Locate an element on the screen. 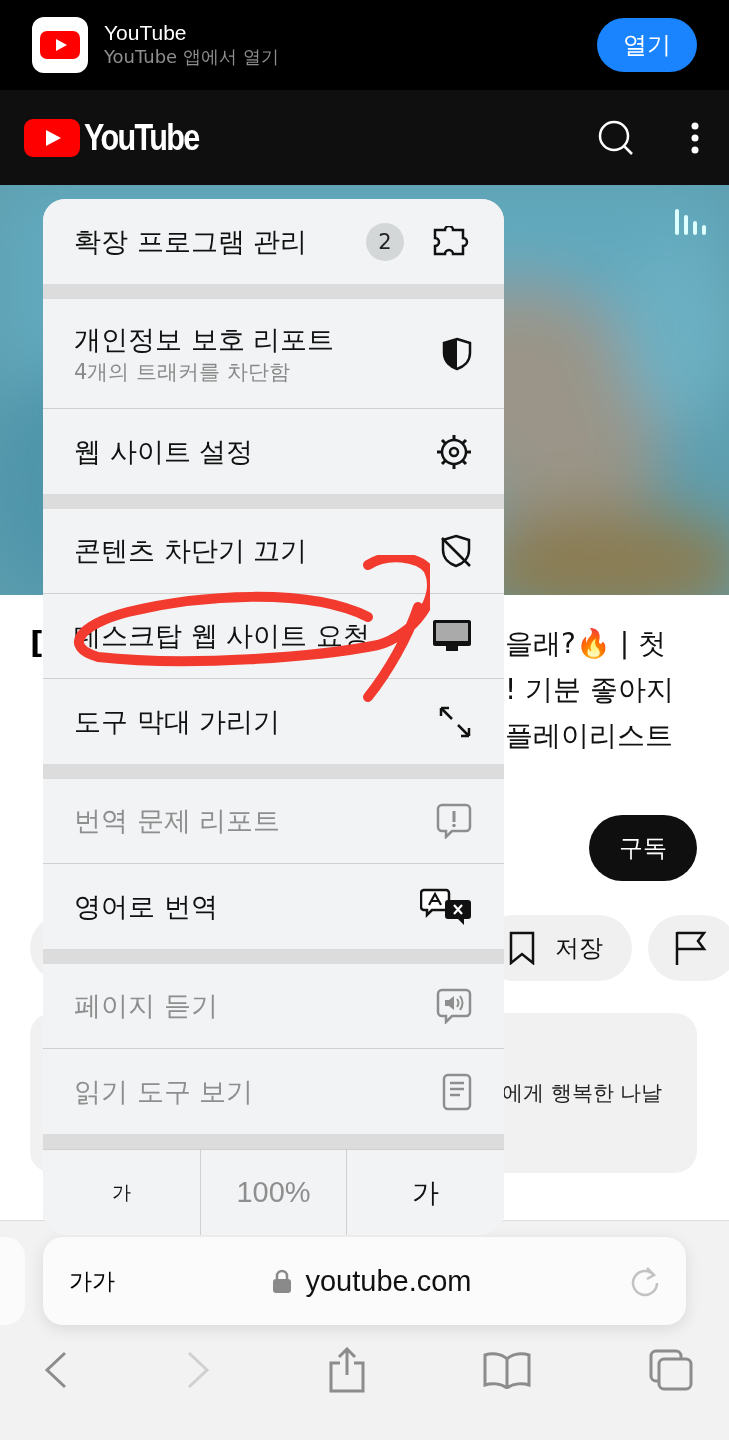 The height and width of the screenshot is (1440, 729). app-subtitle: YouTube 앱에서 열기 is located at coordinates (192, 57).